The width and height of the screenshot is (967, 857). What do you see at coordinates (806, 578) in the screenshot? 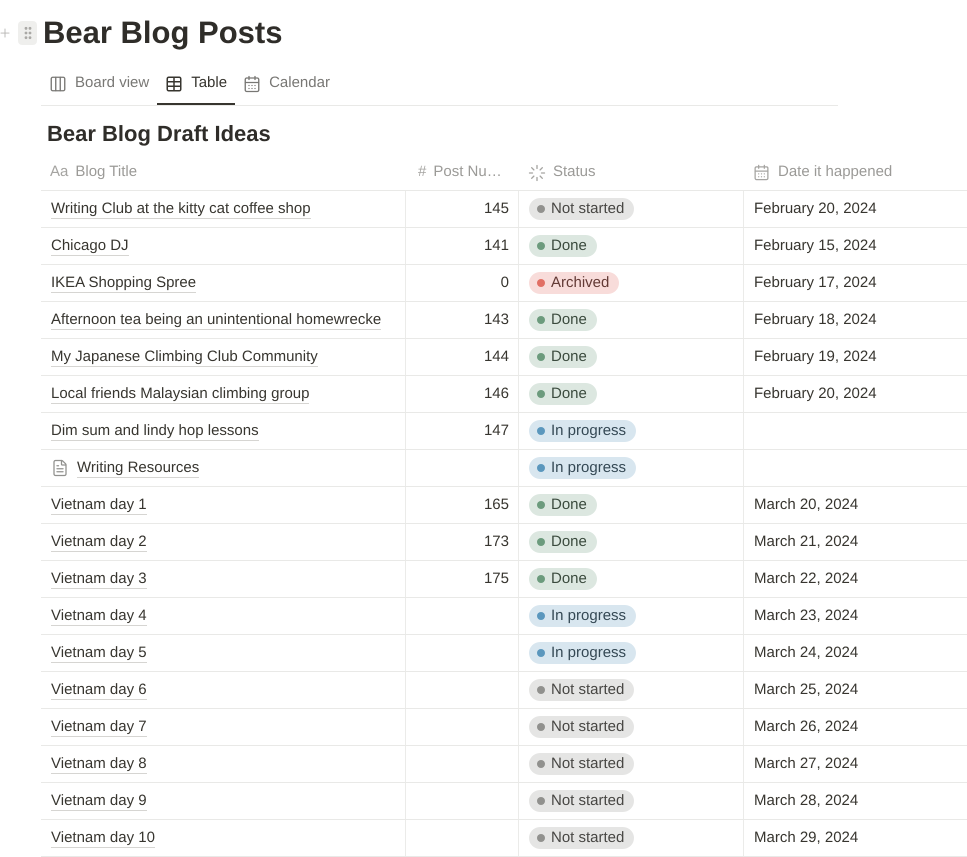
I see `date-text: March 22, 2024` at bounding box center [806, 578].